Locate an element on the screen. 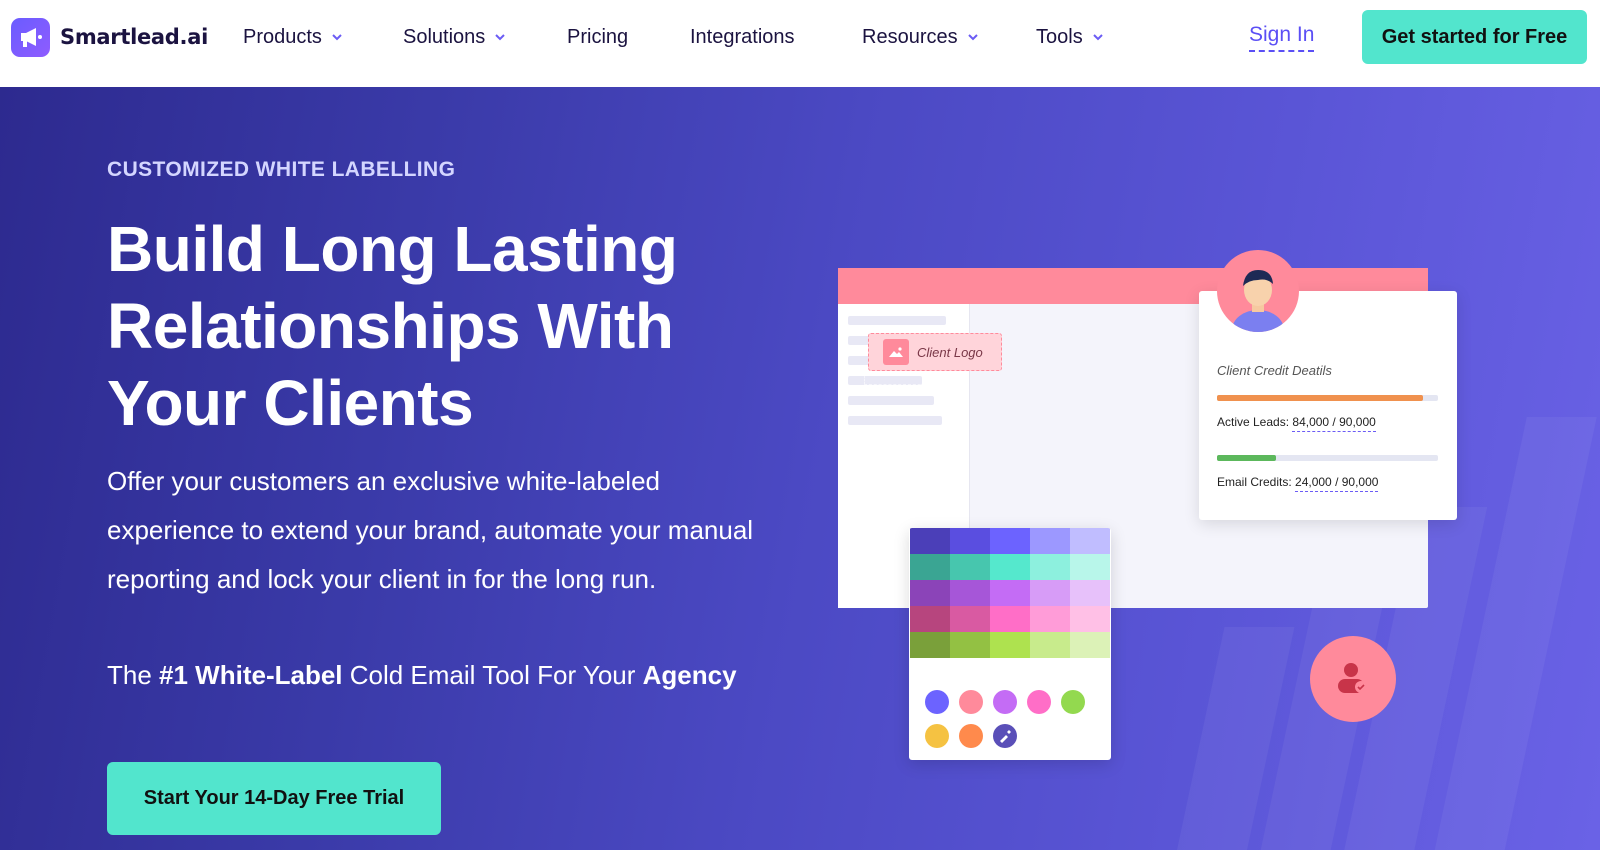  color-palette-panel is located at coordinates (1010, 644).